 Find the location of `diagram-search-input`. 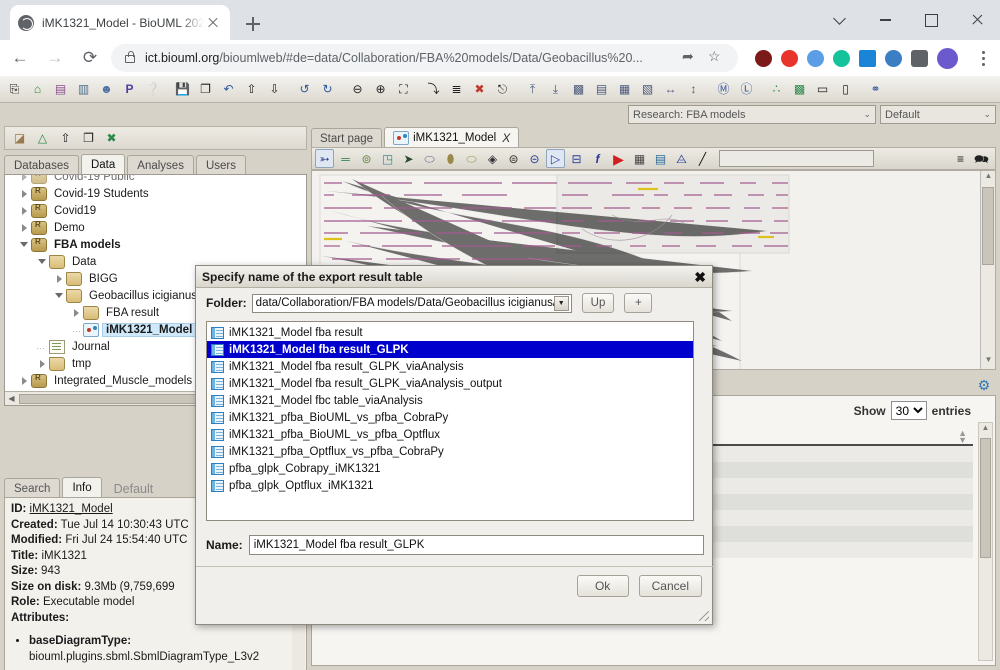

diagram-search-input is located at coordinates (796, 158).